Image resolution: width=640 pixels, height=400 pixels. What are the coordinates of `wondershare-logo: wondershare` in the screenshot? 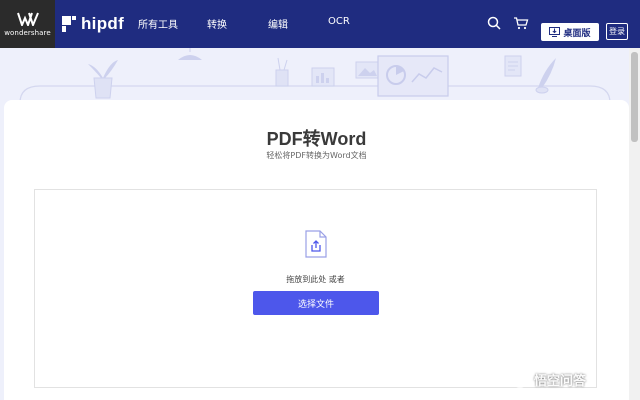 It's located at (27, 24).